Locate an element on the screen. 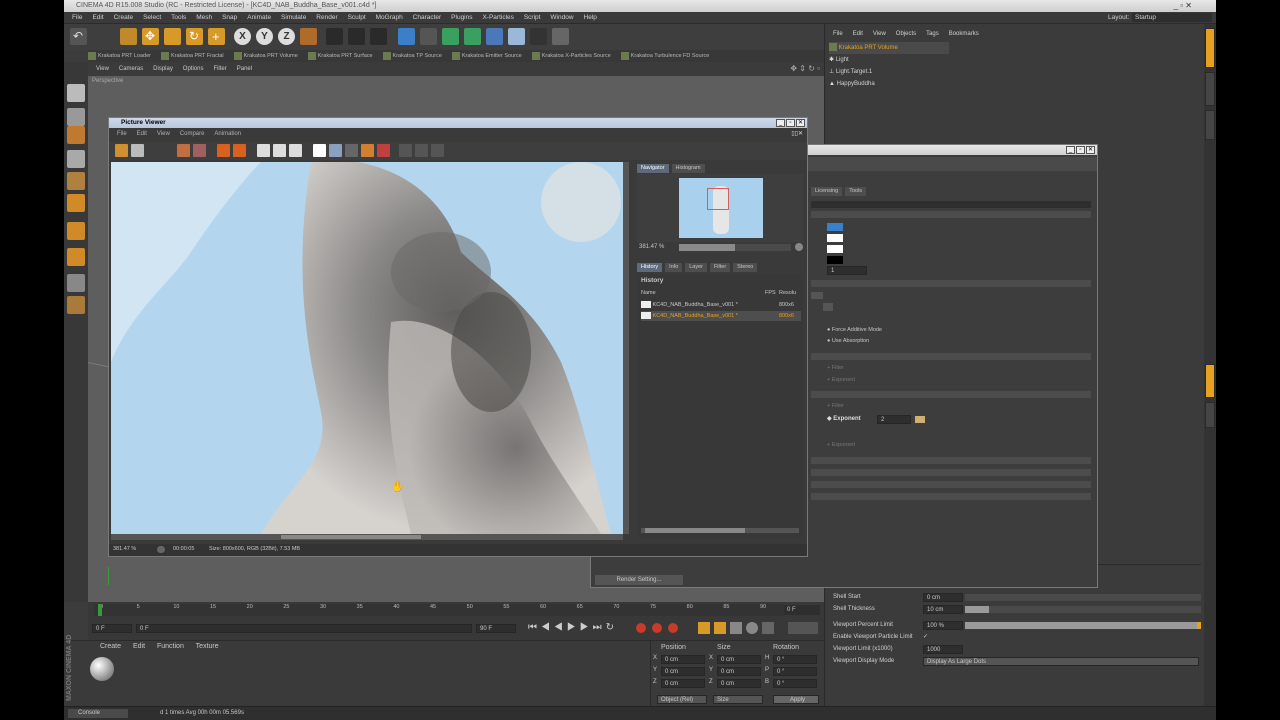 Image resolution: width=1280 pixels, height=720 pixels. viewport-menu-view: View is located at coordinates (102, 69).